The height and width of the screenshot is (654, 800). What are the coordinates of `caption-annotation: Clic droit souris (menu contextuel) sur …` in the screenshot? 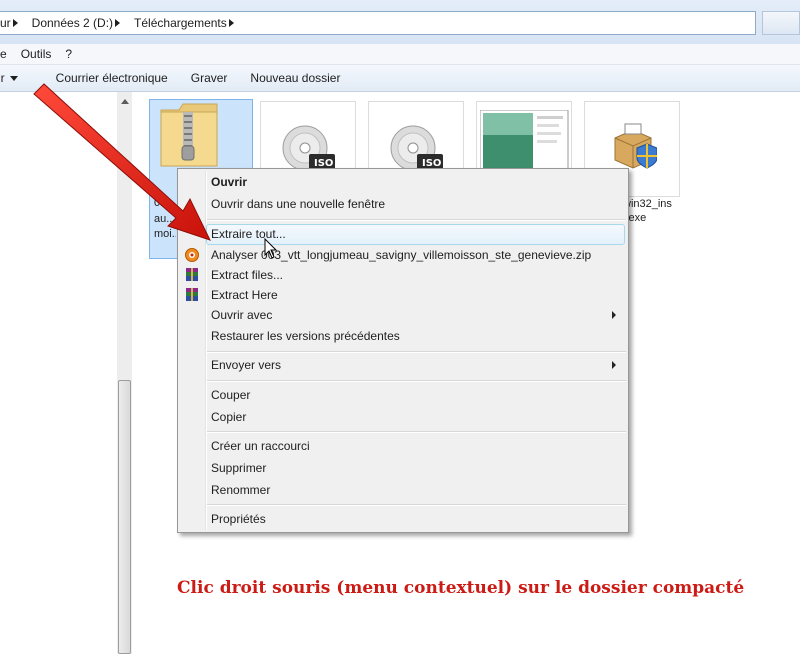 It's located at (461, 588).